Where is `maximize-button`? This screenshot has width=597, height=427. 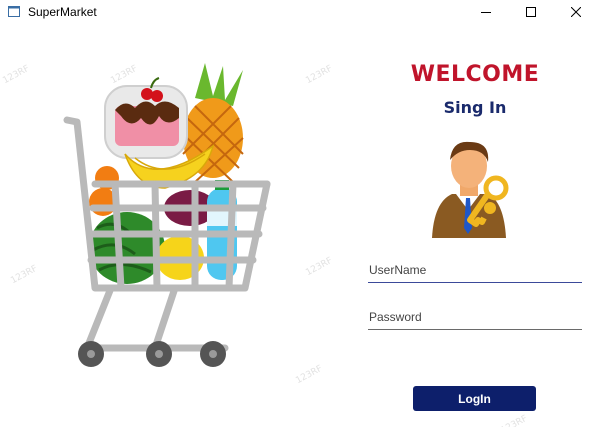 maximize-button is located at coordinates (531, 12).